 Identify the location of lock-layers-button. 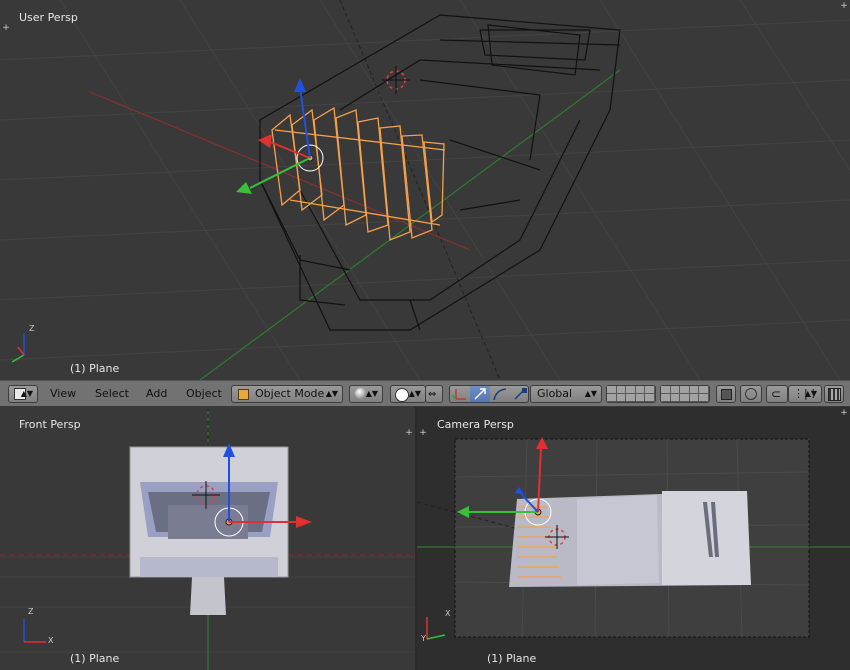
(726, 394).